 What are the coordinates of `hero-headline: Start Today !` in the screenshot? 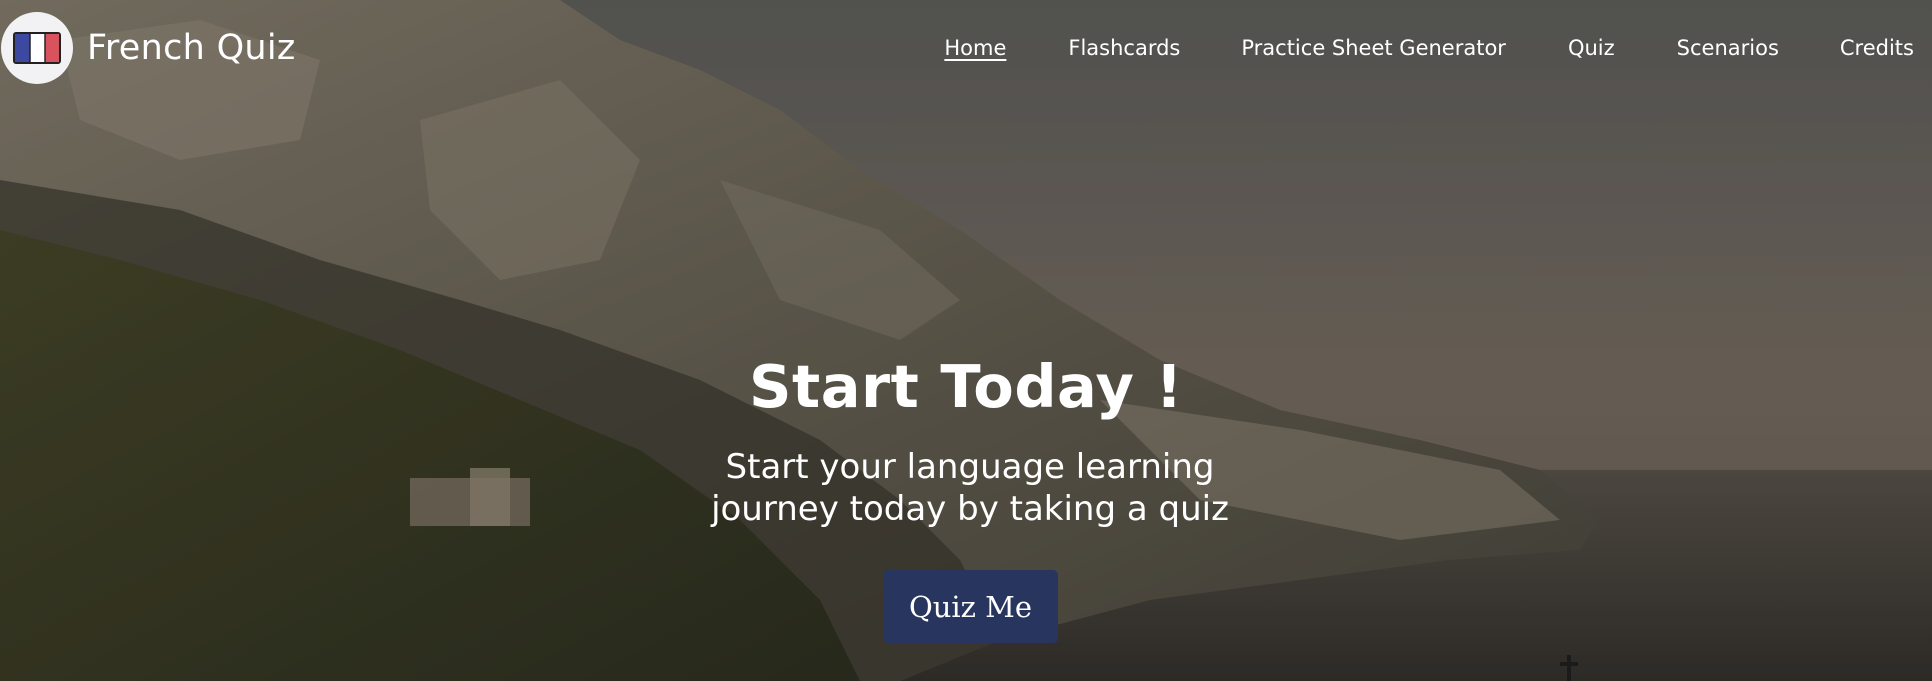 It's located at (966, 386).